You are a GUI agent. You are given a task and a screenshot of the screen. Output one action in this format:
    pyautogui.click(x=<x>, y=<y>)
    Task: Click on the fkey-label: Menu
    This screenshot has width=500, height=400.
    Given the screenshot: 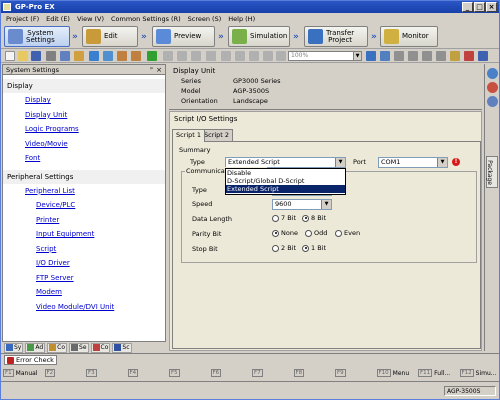 What is the action you would take?
    pyautogui.click(x=401, y=373)
    